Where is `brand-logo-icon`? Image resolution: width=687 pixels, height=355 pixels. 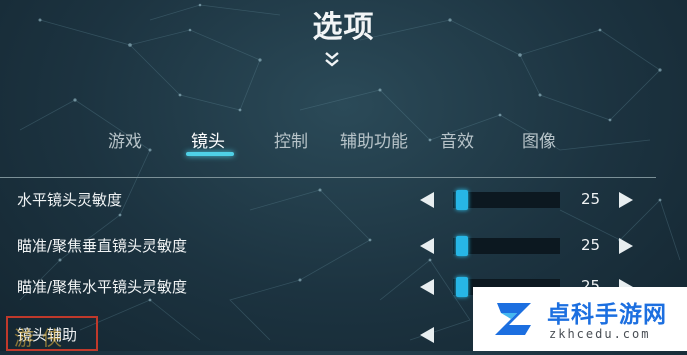 brand-logo-icon is located at coordinates (513, 319).